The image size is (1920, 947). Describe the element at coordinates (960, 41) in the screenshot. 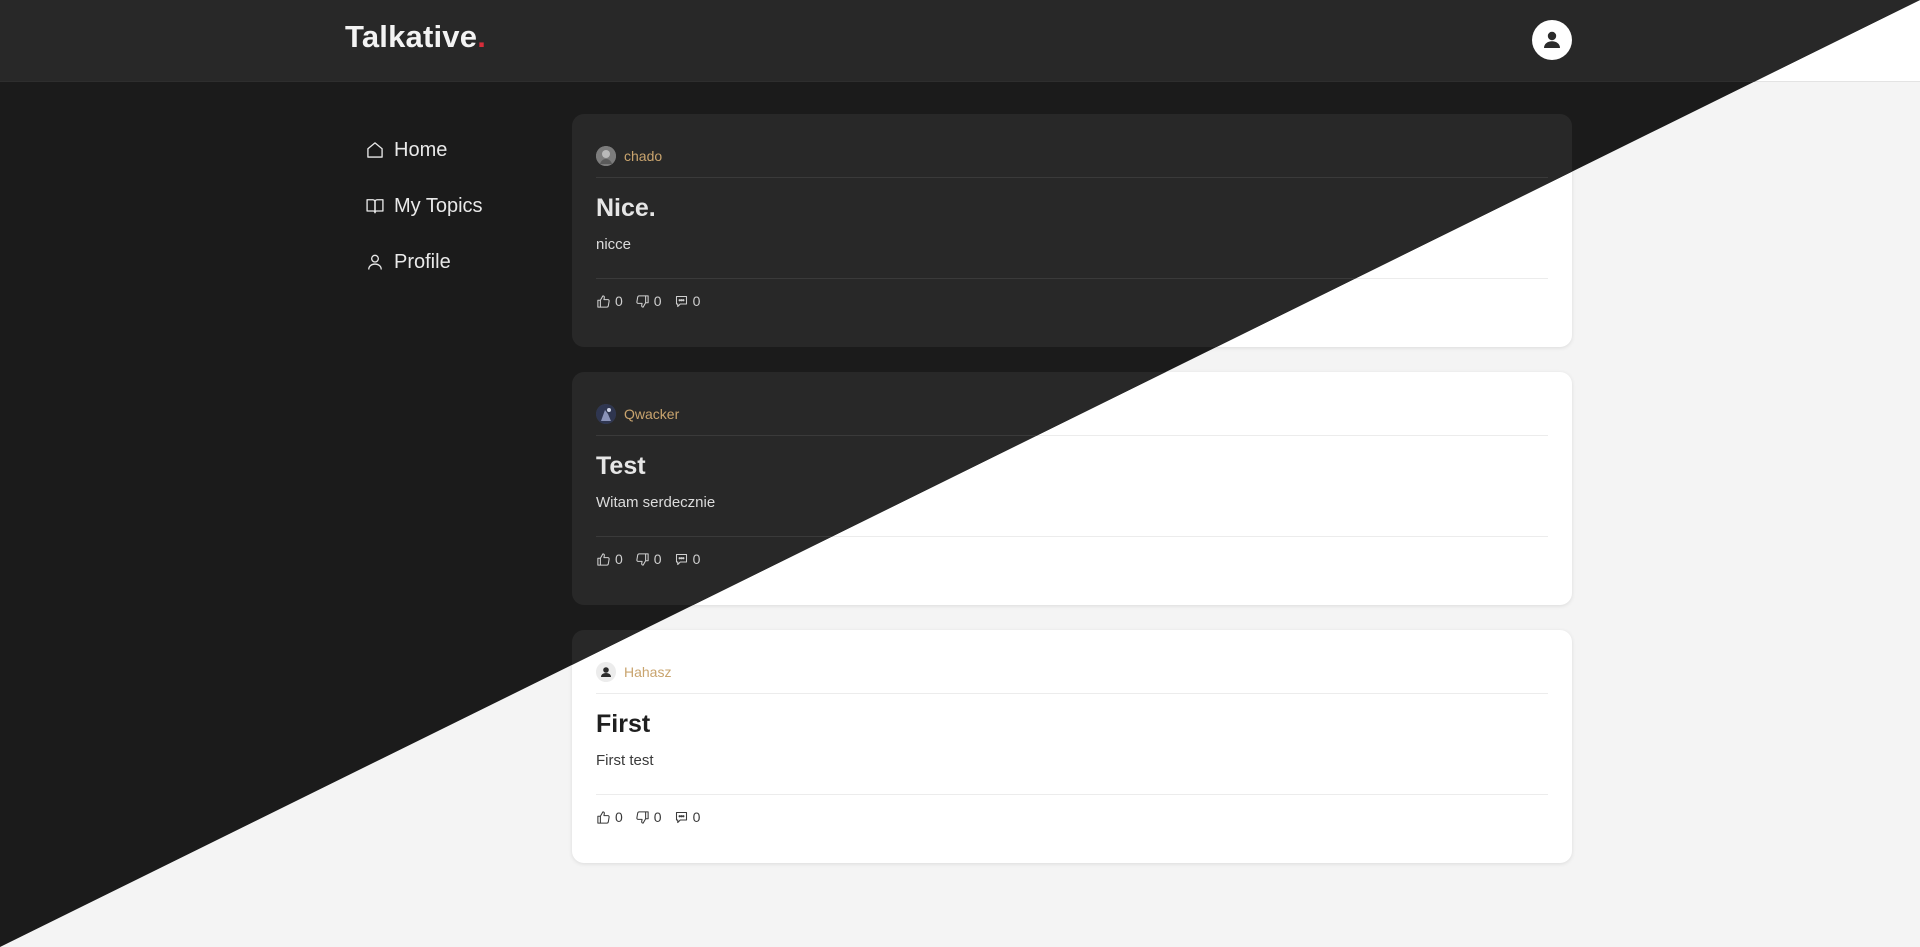

I see `top-header: Talkative.` at that location.